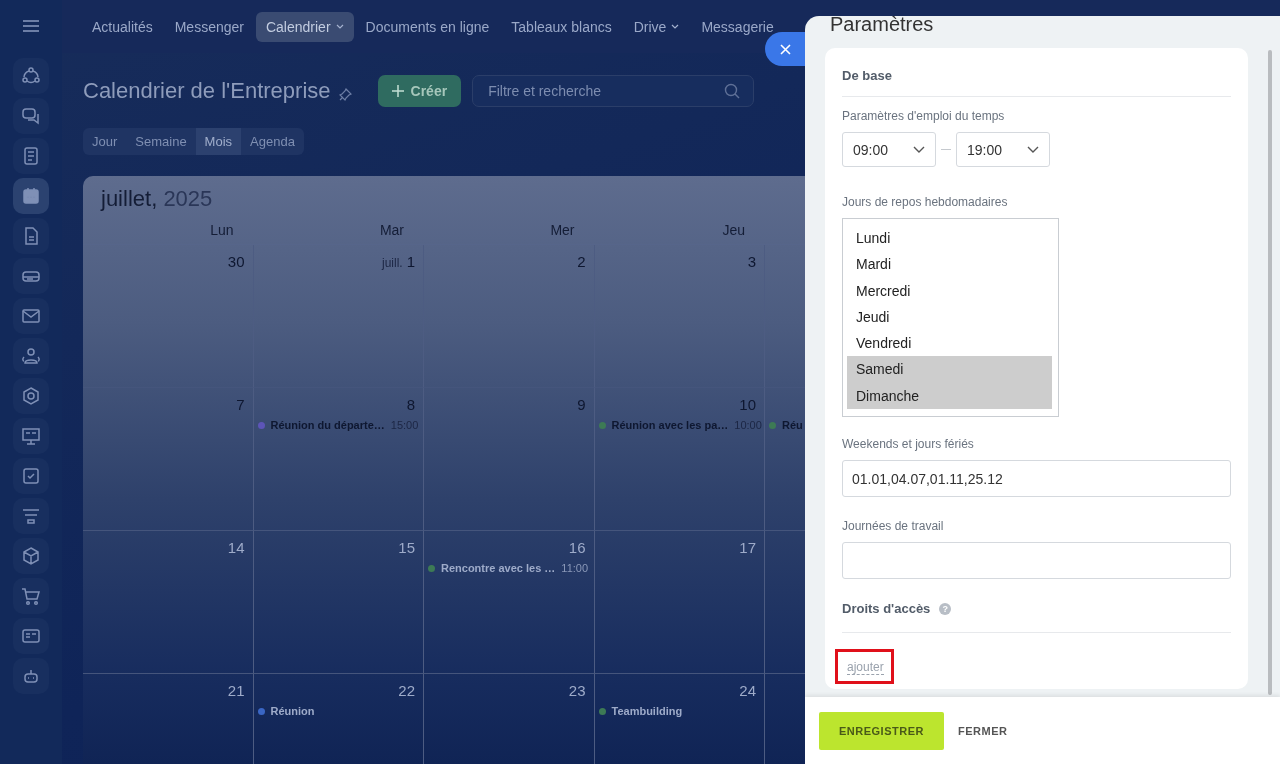  Describe the element at coordinates (427, 26) in the screenshot. I see `nav-tab: Documents en ligne` at that location.